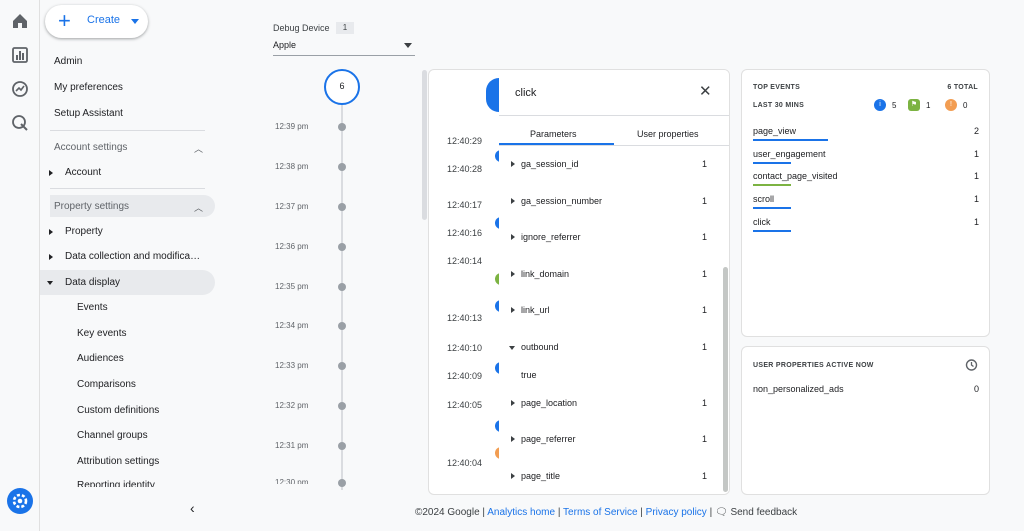  I want to click on dropdown-arrow-icon, so click(408, 45).